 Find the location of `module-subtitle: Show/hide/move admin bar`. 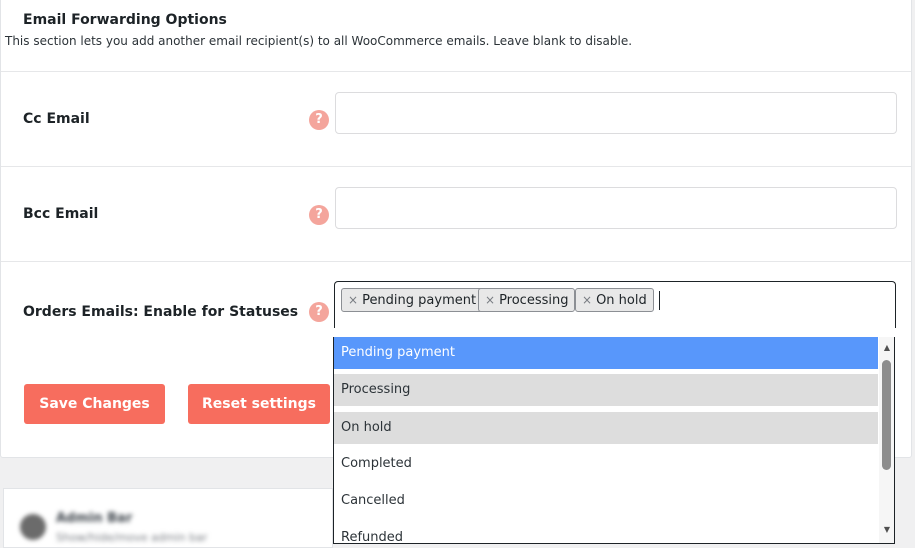

module-subtitle: Show/hide/move admin bar is located at coordinates (132, 537).